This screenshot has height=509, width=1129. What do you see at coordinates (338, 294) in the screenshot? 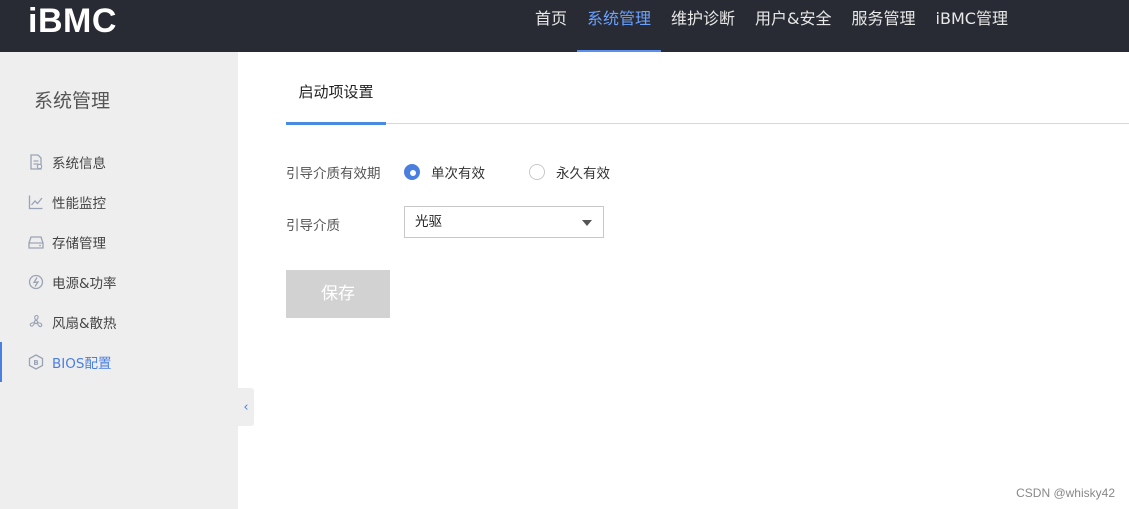
I see `save-button: 保存` at bounding box center [338, 294].